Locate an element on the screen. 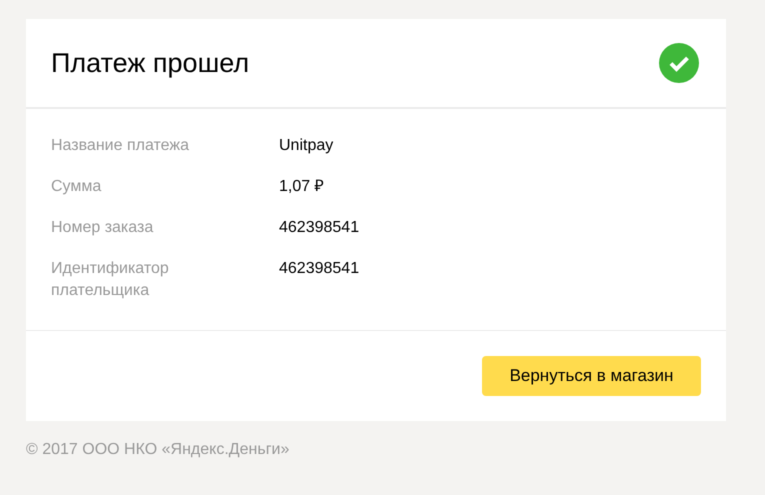  field-label: Номер заказа is located at coordinates (102, 228).